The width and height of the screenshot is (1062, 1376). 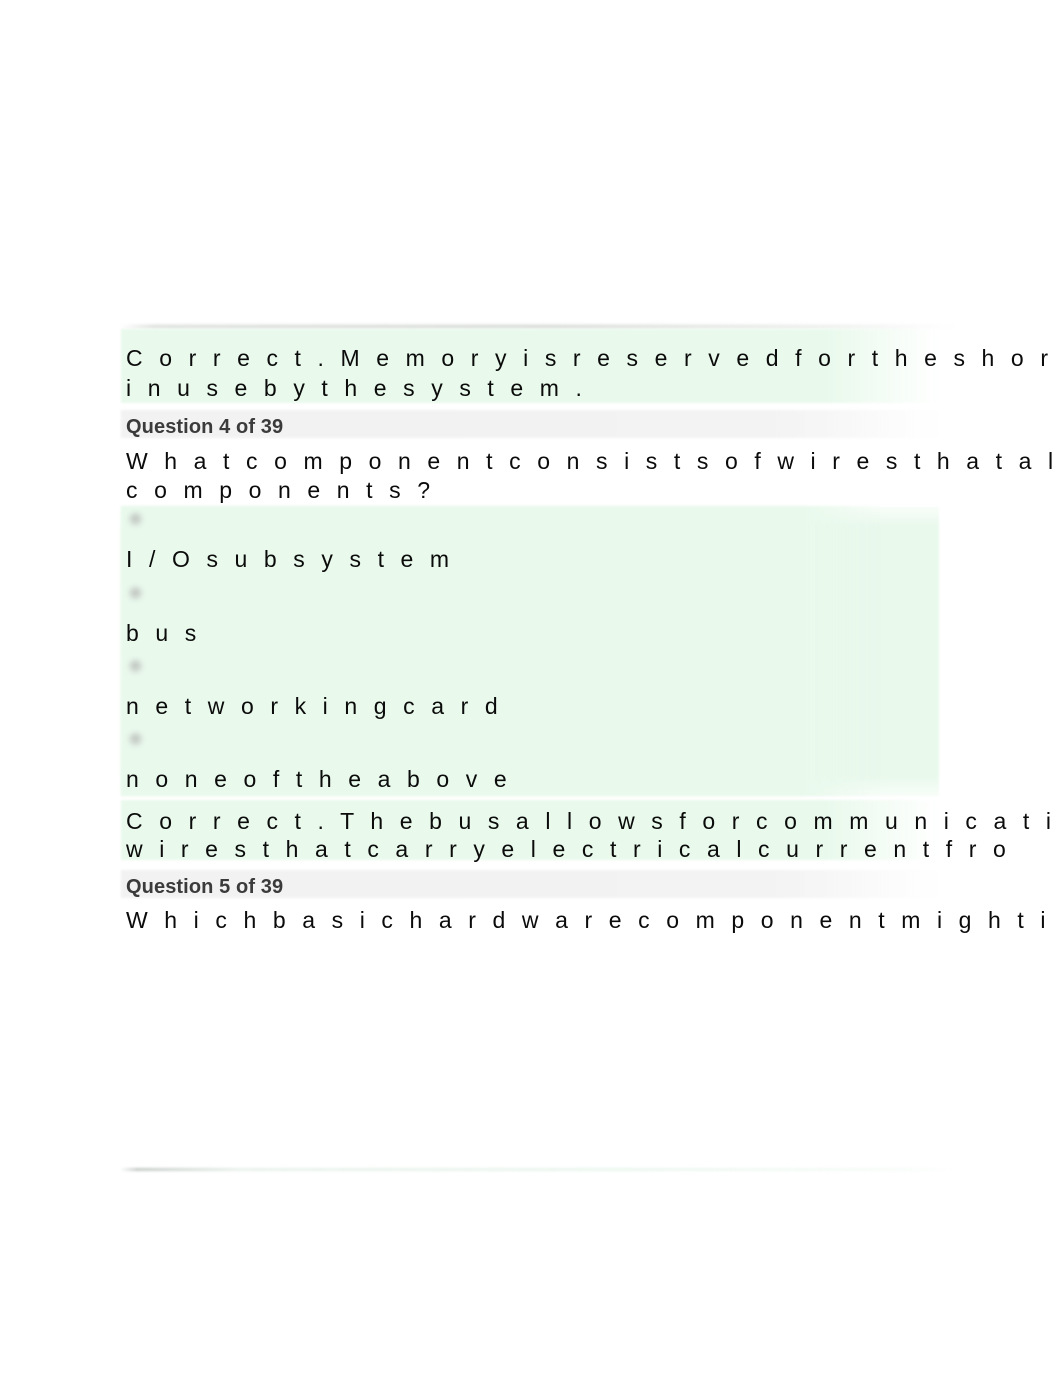 I want to click on top-divider, so click(x=539, y=326).